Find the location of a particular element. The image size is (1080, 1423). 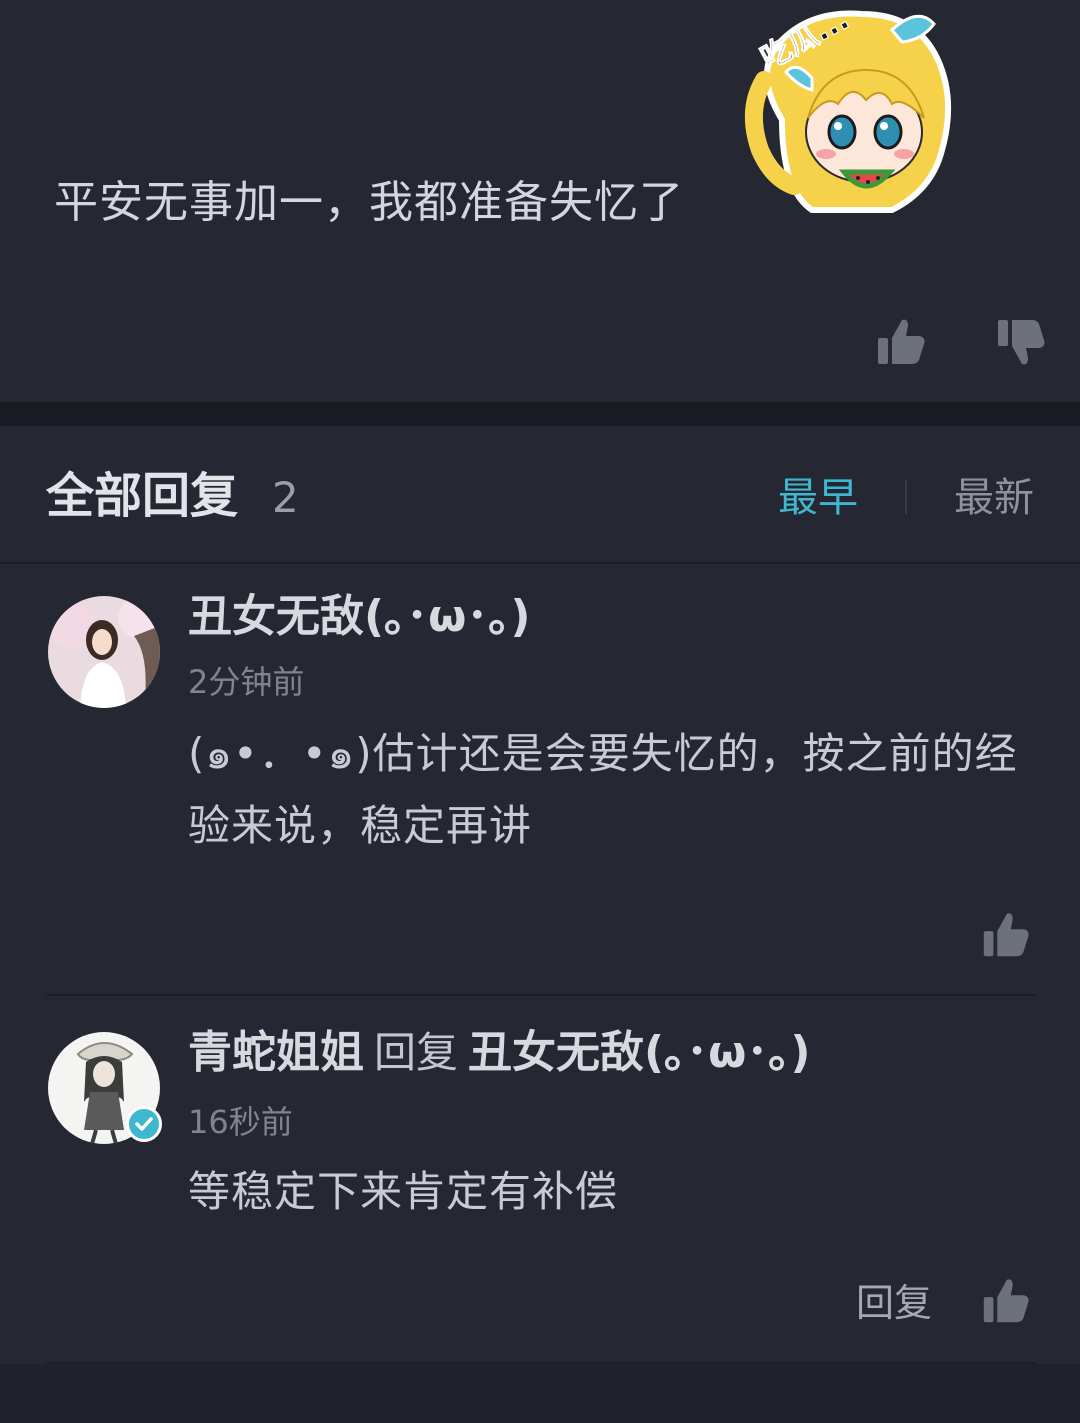

reply-username: 青蛇姐姐 is located at coordinates (276, 1052).